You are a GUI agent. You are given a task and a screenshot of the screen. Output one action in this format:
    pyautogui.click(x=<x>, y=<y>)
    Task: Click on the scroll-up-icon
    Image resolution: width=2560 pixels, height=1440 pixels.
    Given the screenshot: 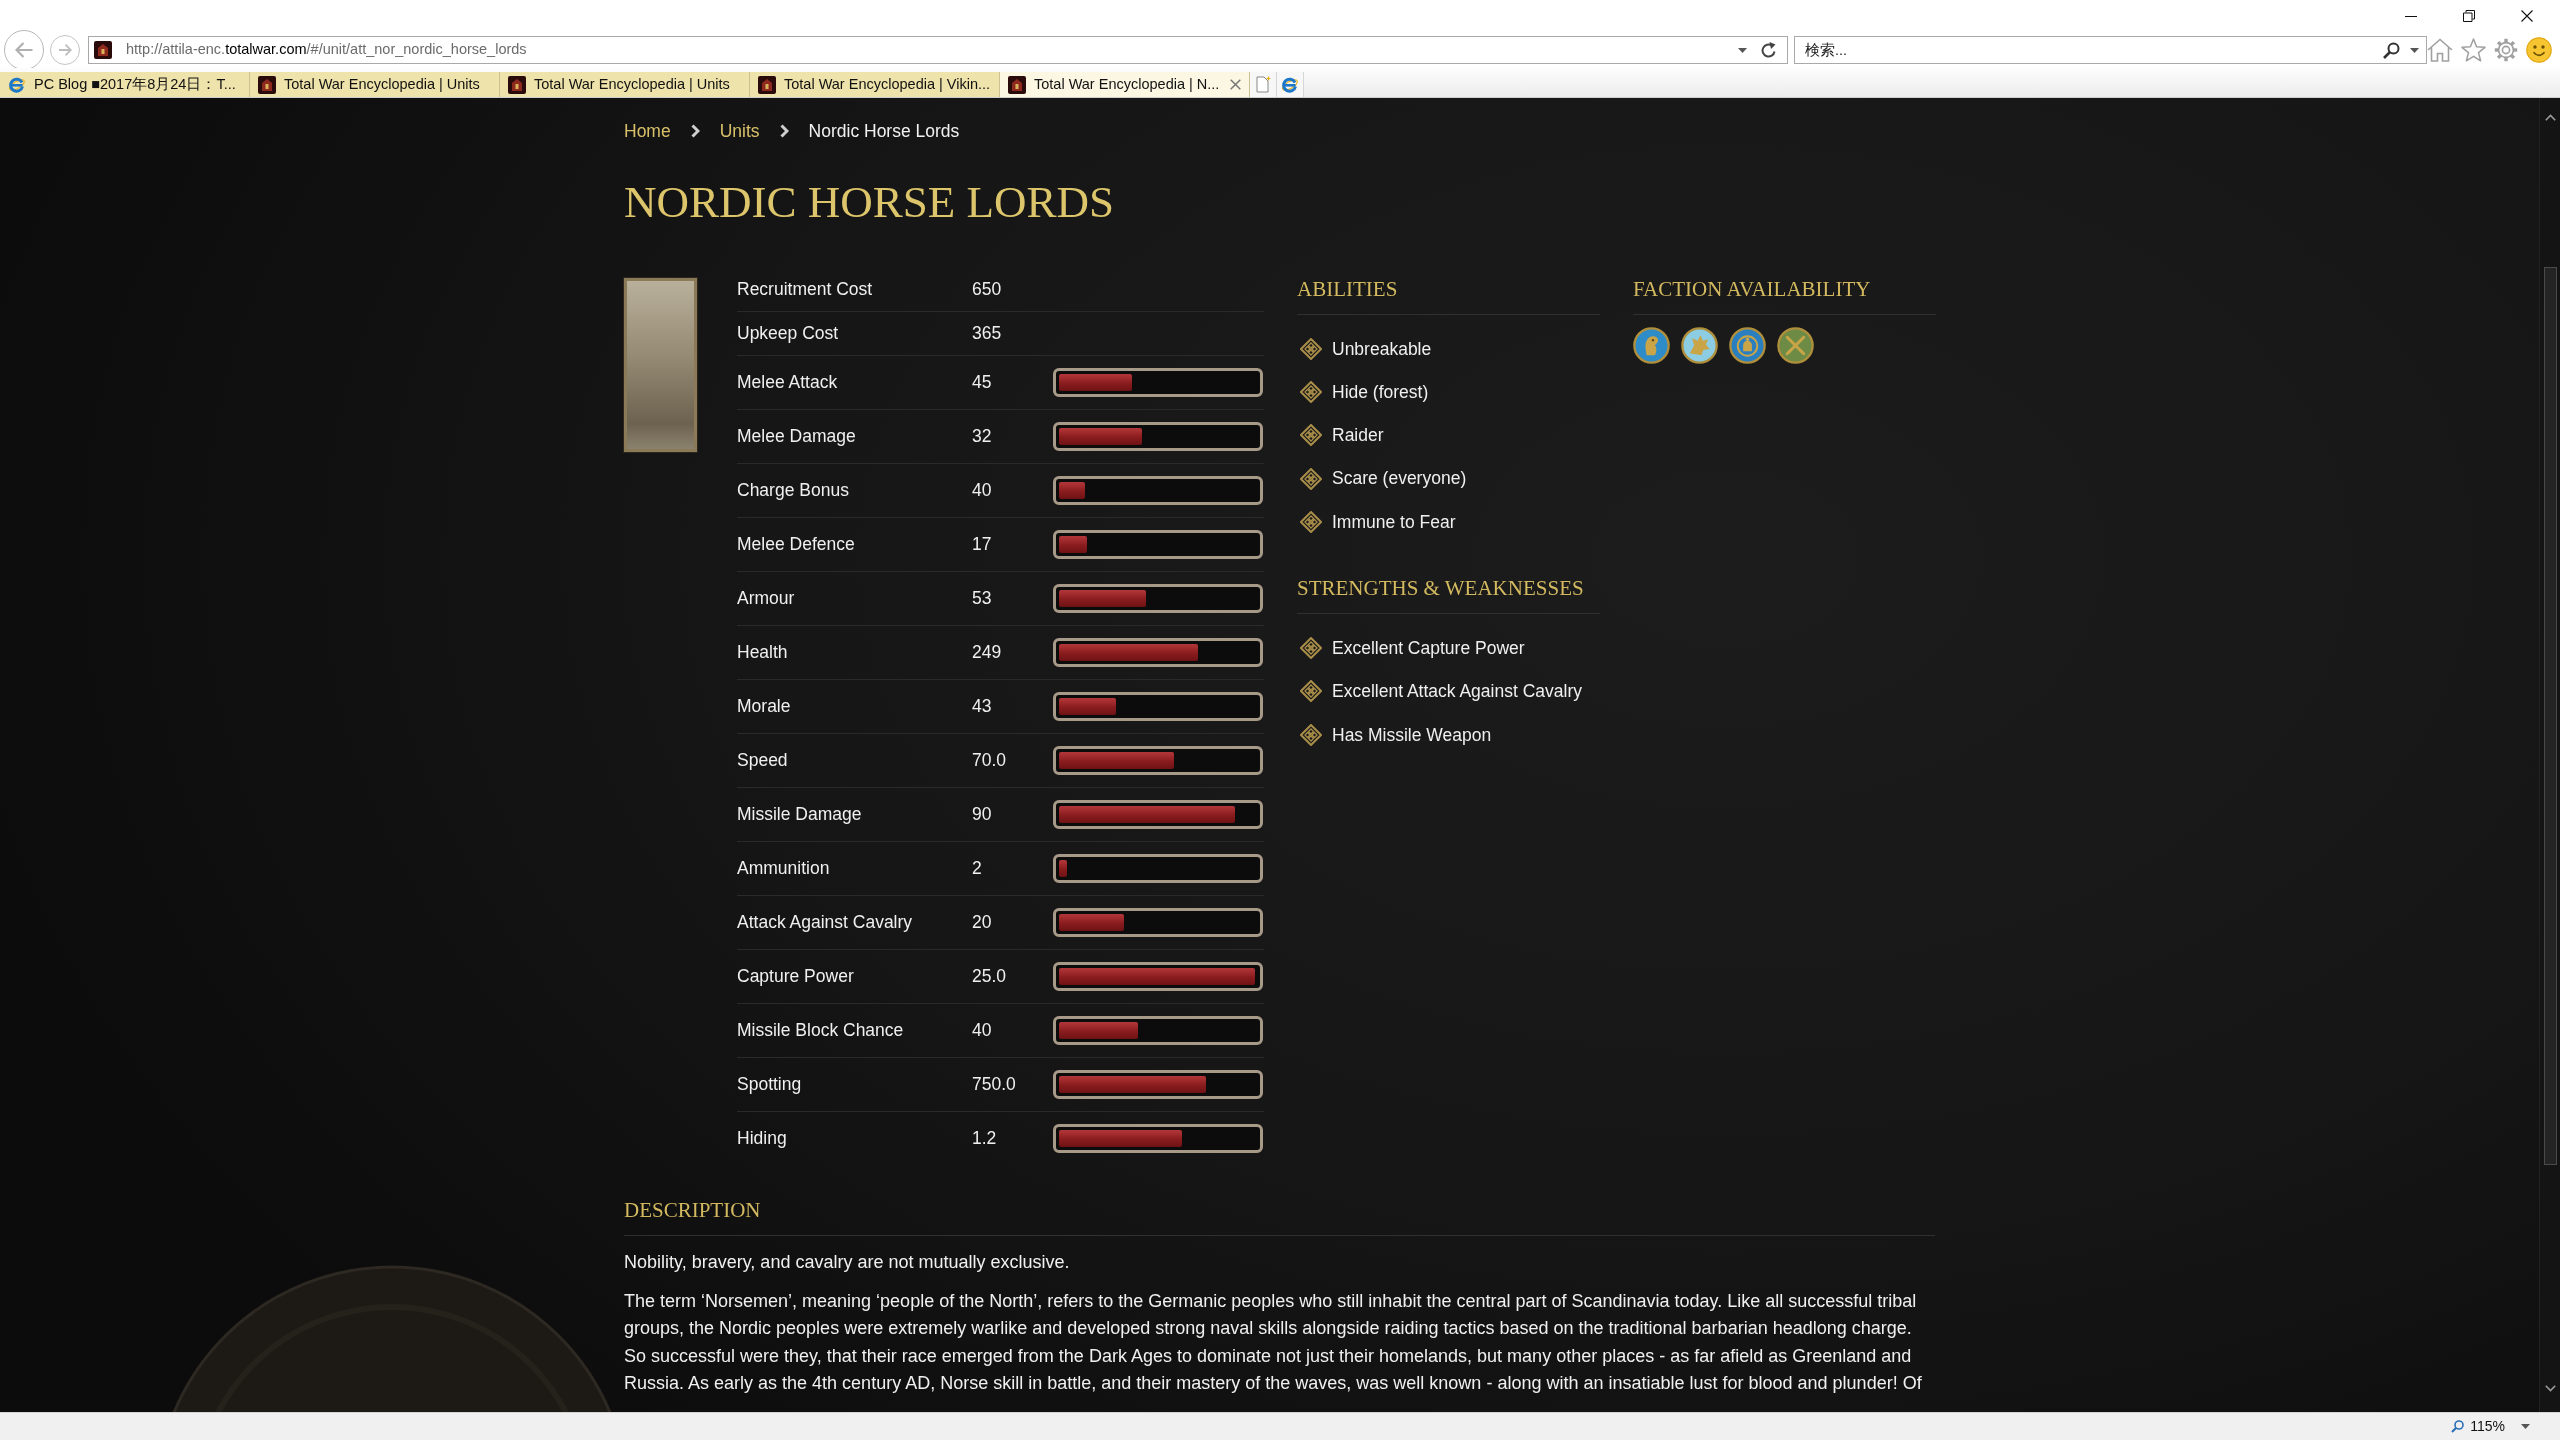 What is the action you would take?
    pyautogui.click(x=2550, y=117)
    